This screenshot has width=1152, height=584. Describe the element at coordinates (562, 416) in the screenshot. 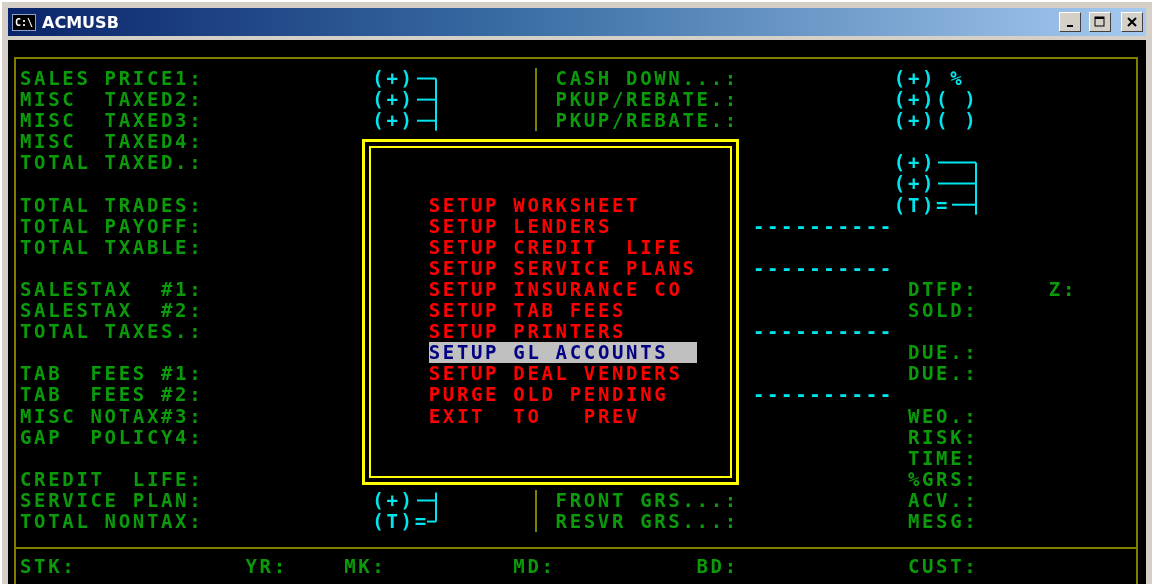

I see `menu-item: EXIT TO PREV` at that location.